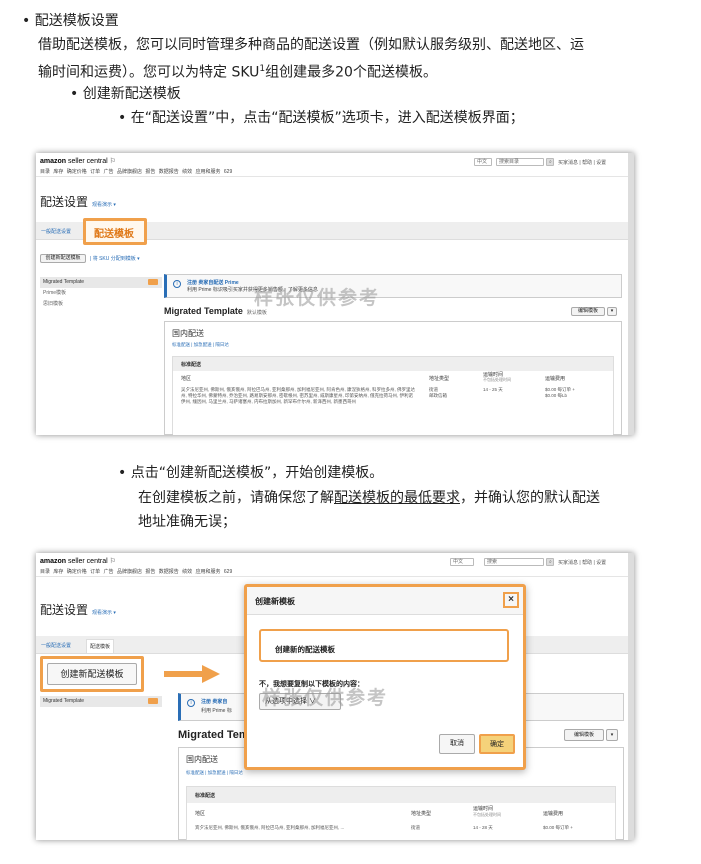 Image resolution: width=701 pixels, height=864 pixels. I want to click on p1-text-b: 组创建最多20个配送模板。, so click(351, 72).